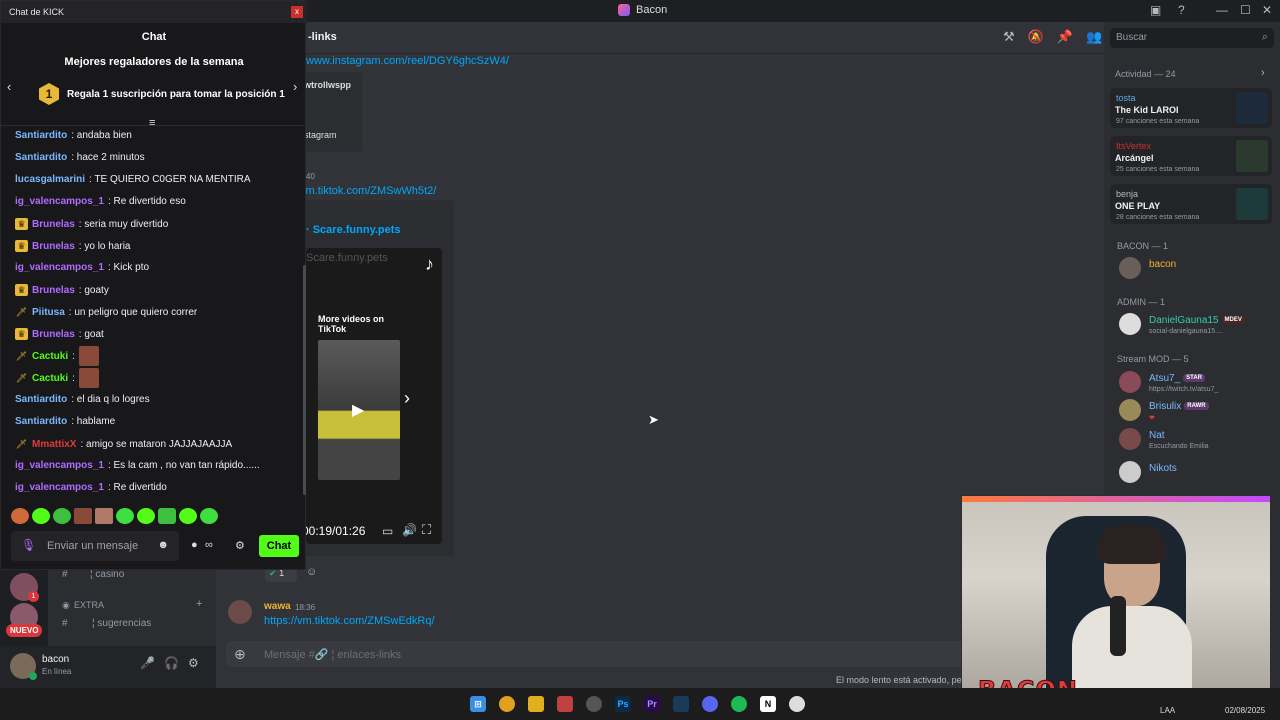 This screenshot has width=1280, height=720. Describe the element at coordinates (277, 606) in the screenshot. I see `message-author: wawa` at that location.